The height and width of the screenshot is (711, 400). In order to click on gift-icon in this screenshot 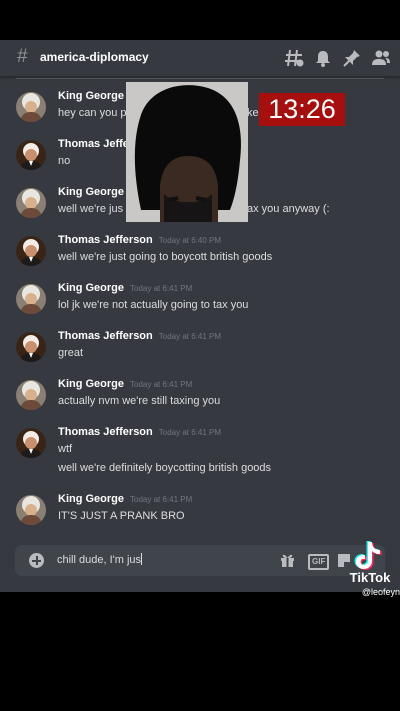, I will do `click(287, 560)`.